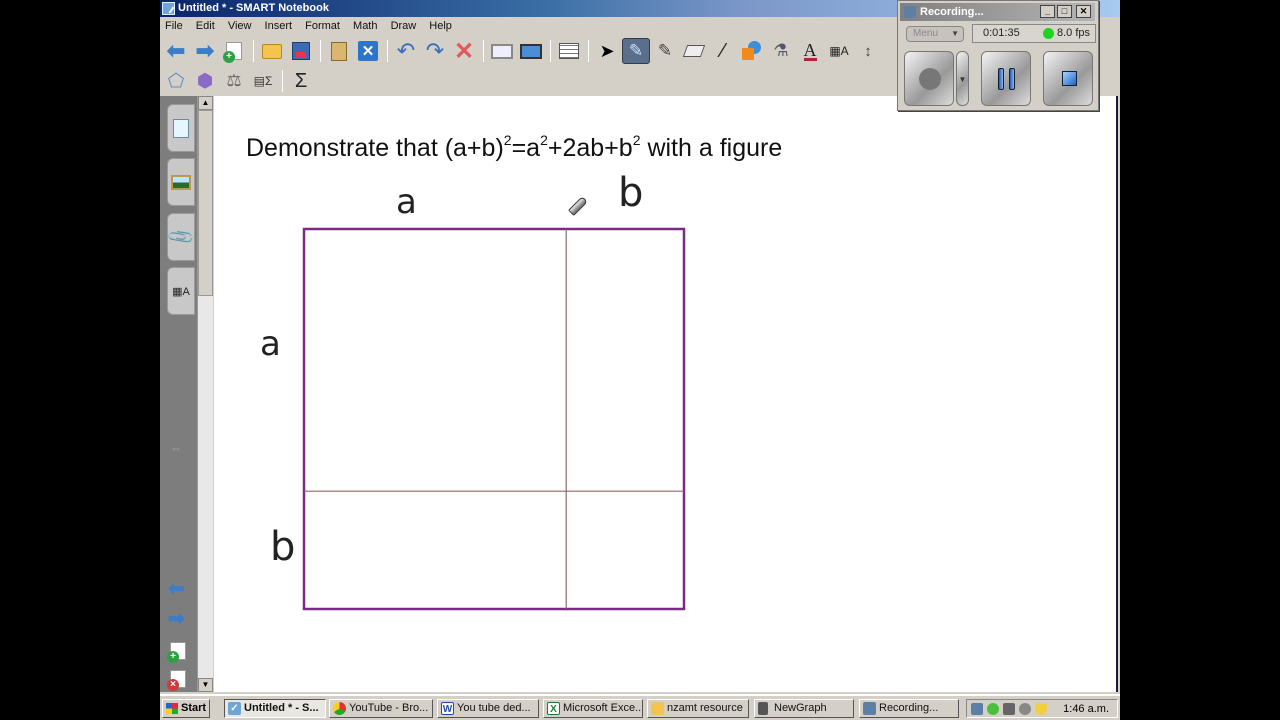 The width and height of the screenshot is (1280, 720). I want to click on shapes-button, so click(752, 51).